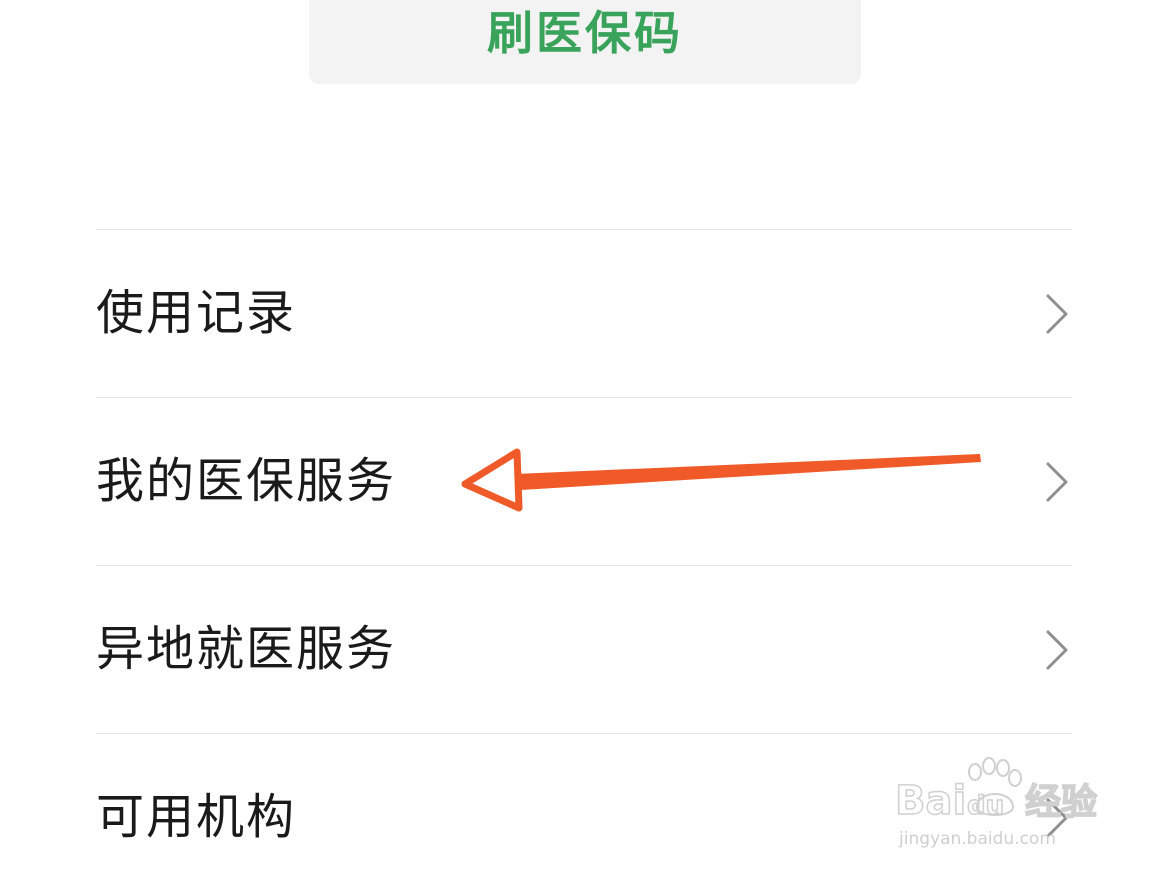 The height and width of the screenshot is (877, 1169). I want to click on scan-medical-code-button: 刷医保码, so click(585, 42).